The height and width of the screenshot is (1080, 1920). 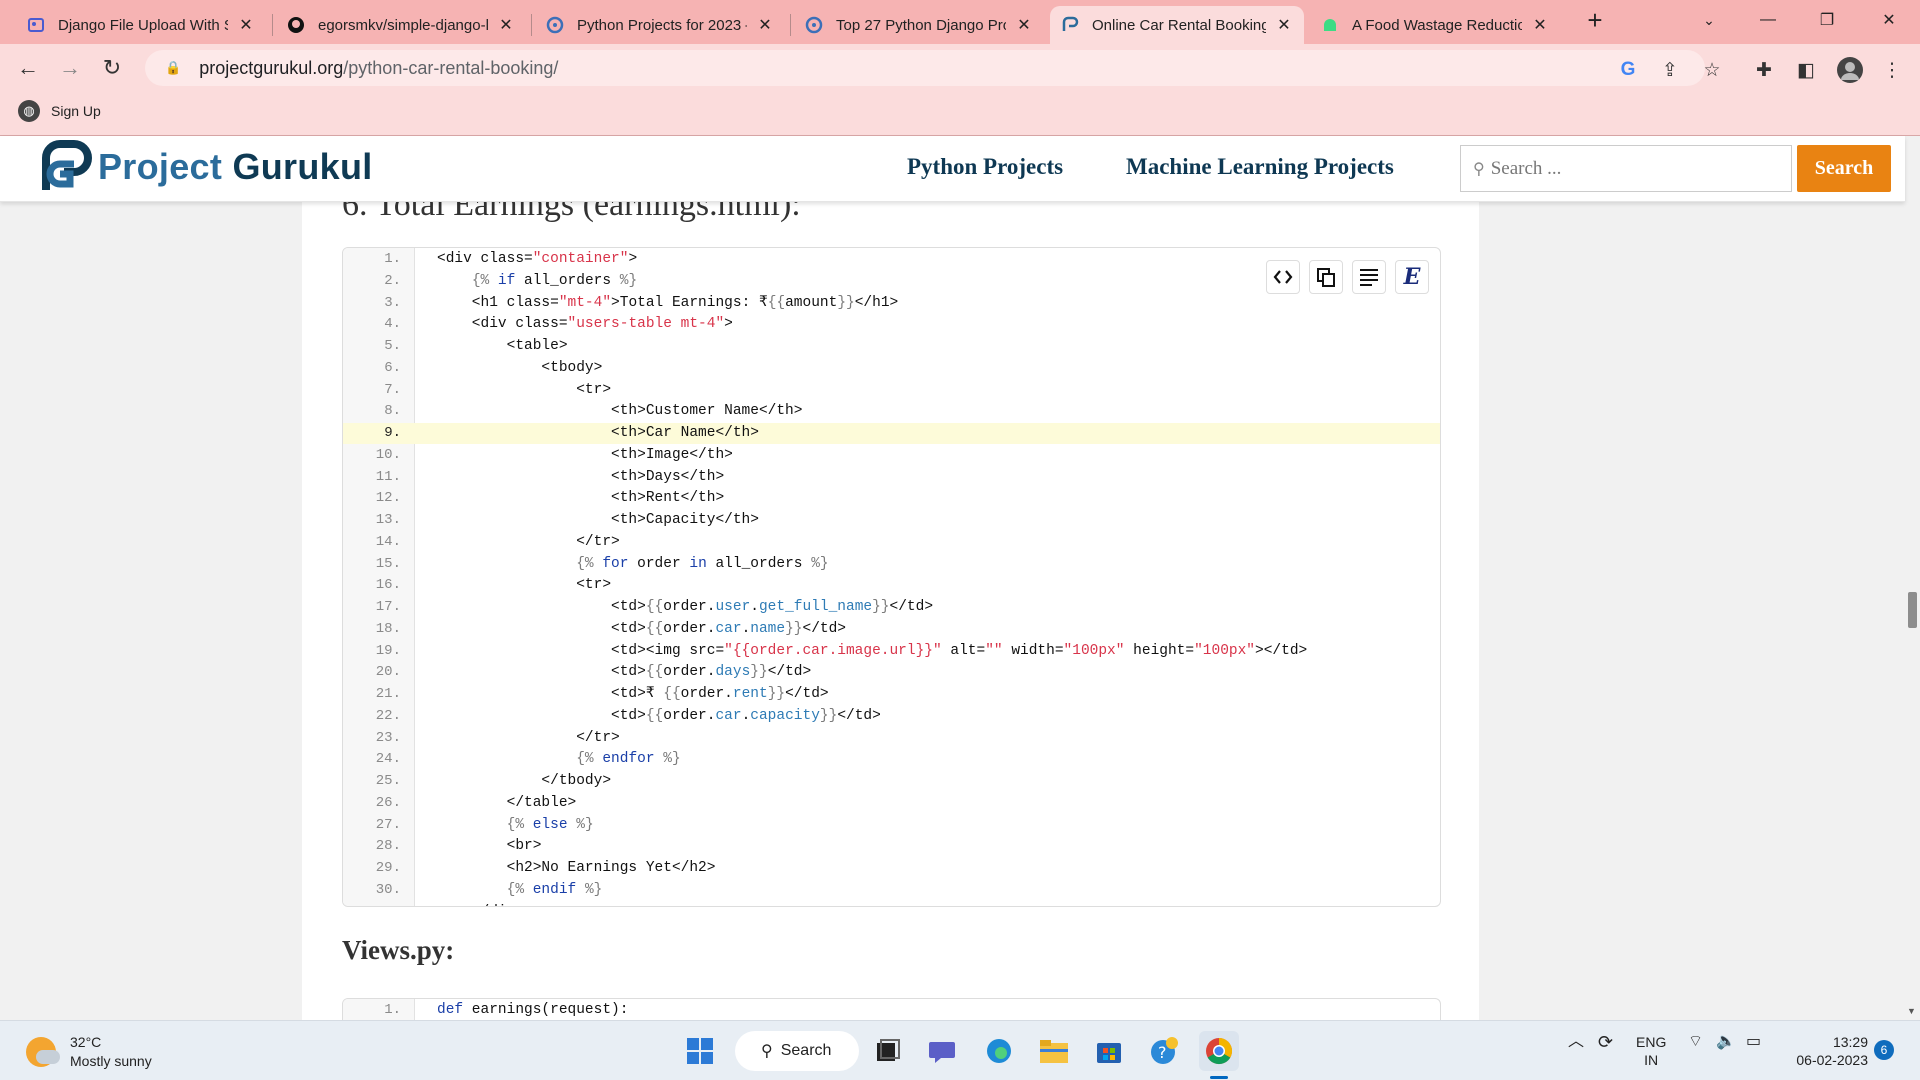 What do you see at coordinates (388, 650) in the screenshot?
I see `line-number: 19.` at bounding box center [388, 650].